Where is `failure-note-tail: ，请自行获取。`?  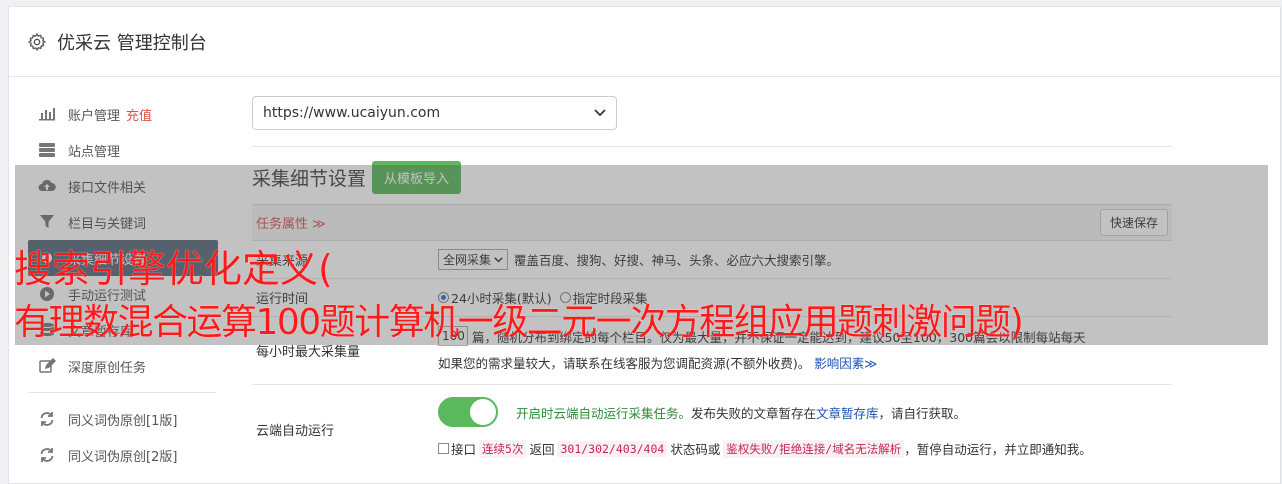 failure-note-tail: ，请自行获取。 is located at coordinates (922, 413).